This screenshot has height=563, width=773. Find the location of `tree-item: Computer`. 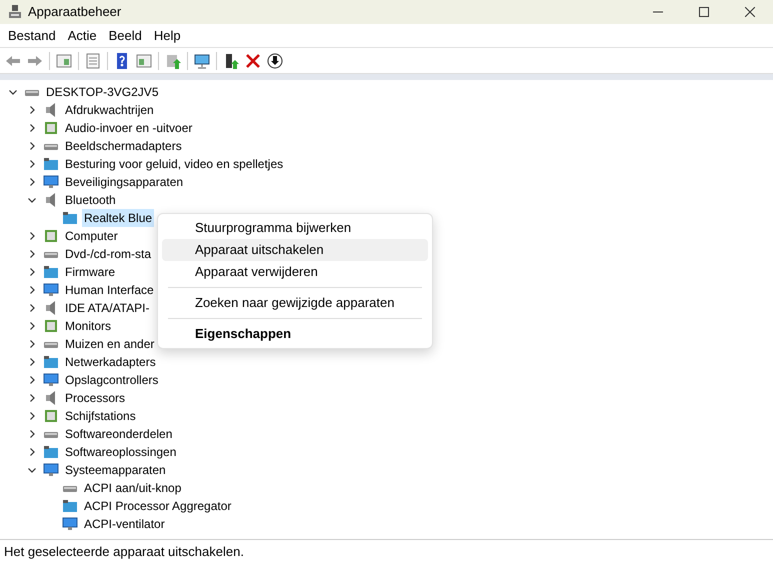

tree-item: Computer is located at coordinates (91, 236).